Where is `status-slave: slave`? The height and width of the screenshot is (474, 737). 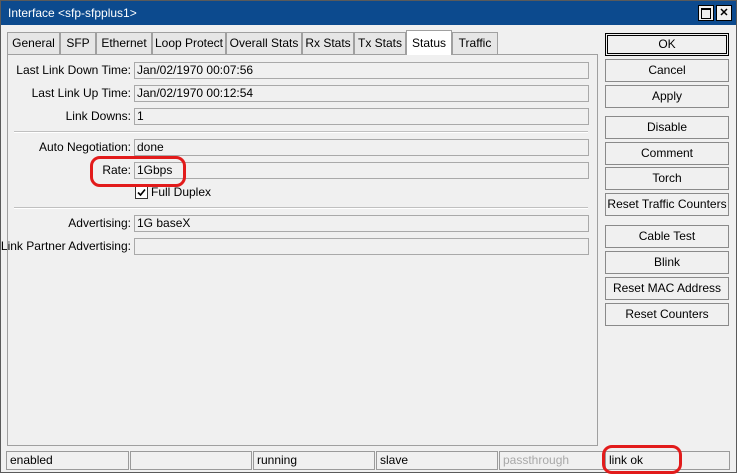 status-slave: slave is located at coordinates (437, 460).